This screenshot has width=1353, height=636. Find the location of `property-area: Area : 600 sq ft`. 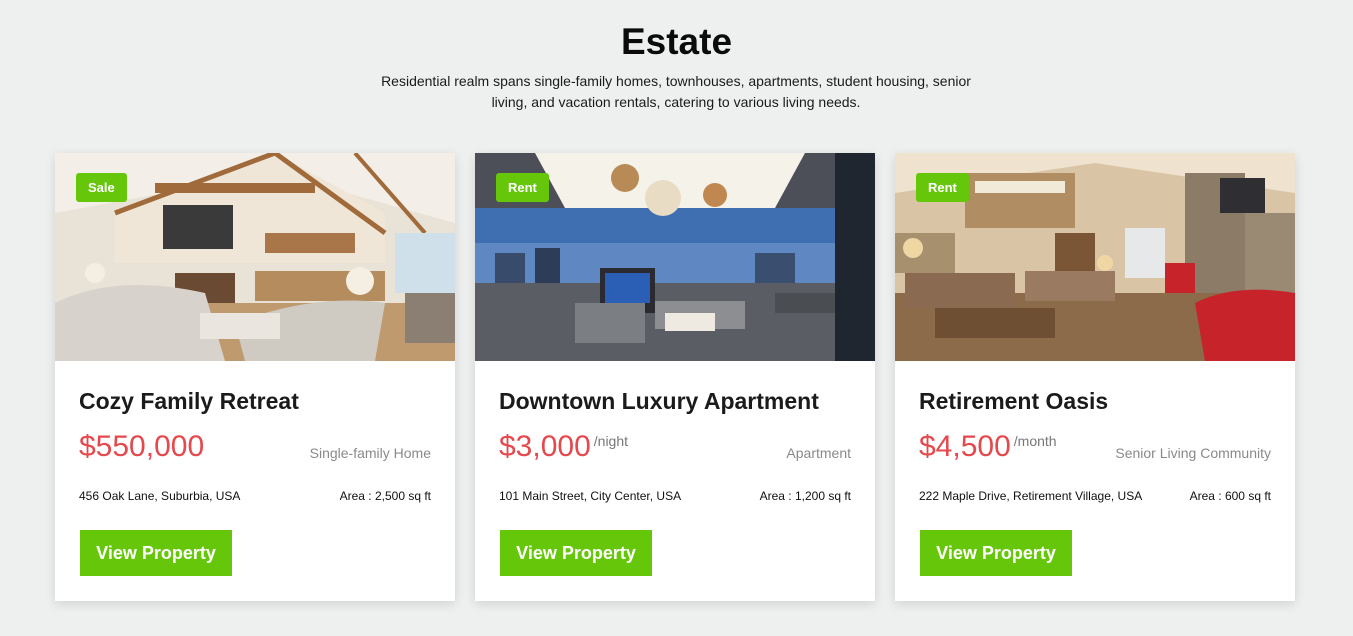

property-area: Area : 600 sq ft is located at coordinates (1230, 496).